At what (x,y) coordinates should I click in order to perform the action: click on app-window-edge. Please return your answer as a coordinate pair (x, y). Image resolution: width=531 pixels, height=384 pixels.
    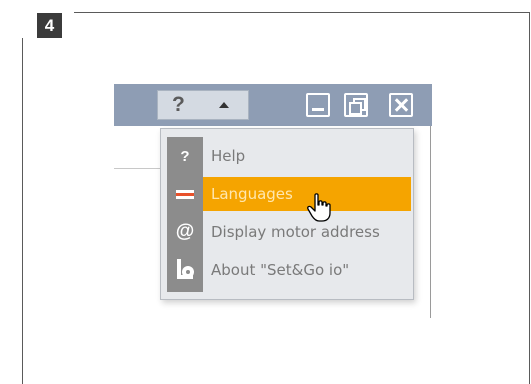
    Looking at the image, I should click on (430, 222).